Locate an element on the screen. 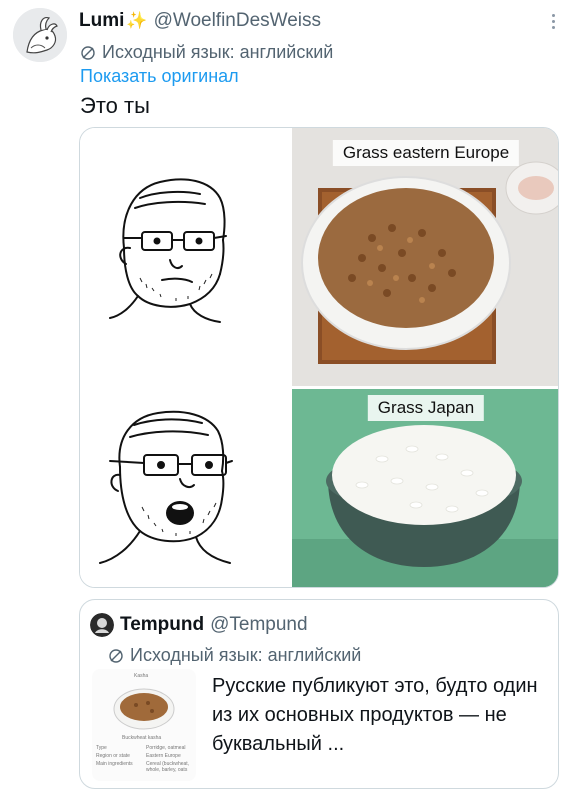 The height and width of the screenshot is (800, 574). author-display-name: Lumi is located at coordinates (101, 21).